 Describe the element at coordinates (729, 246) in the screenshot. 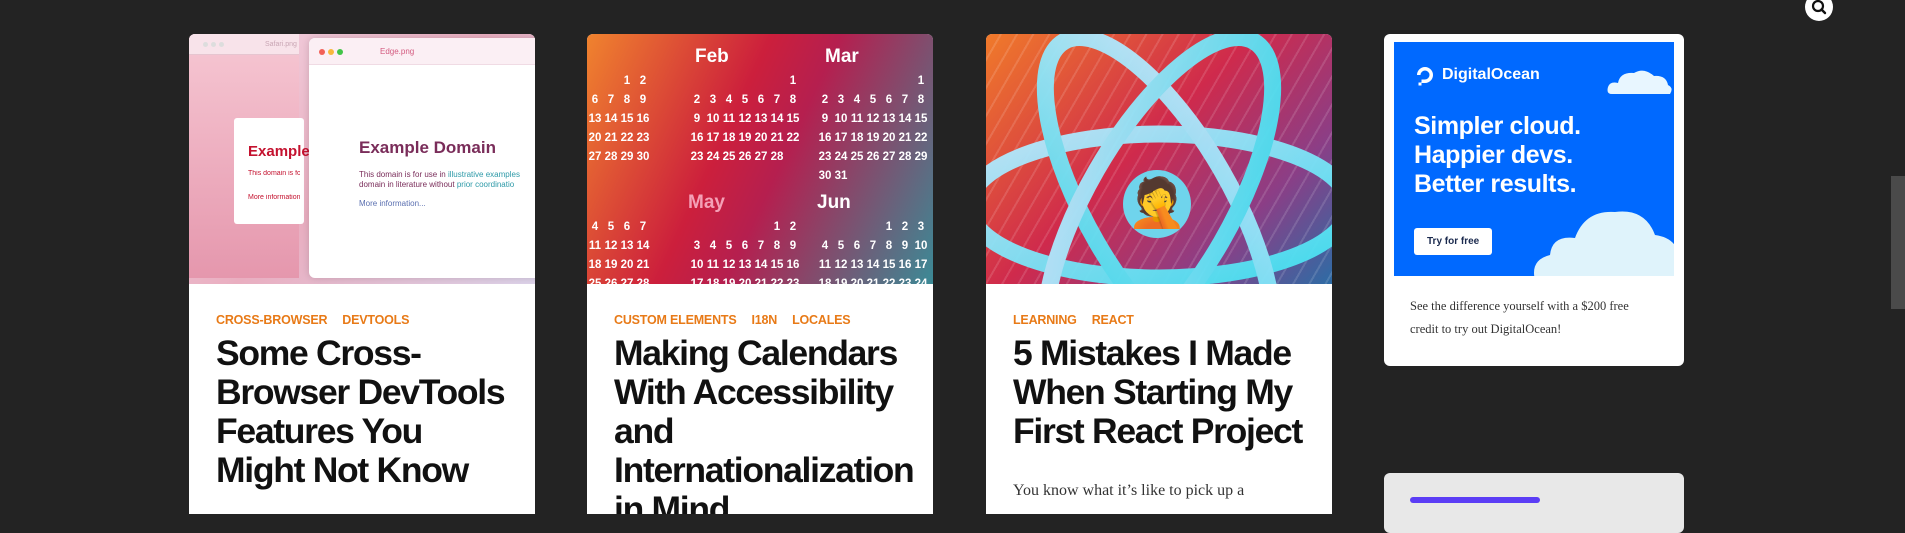

I see `svg-text: 5` at that location.